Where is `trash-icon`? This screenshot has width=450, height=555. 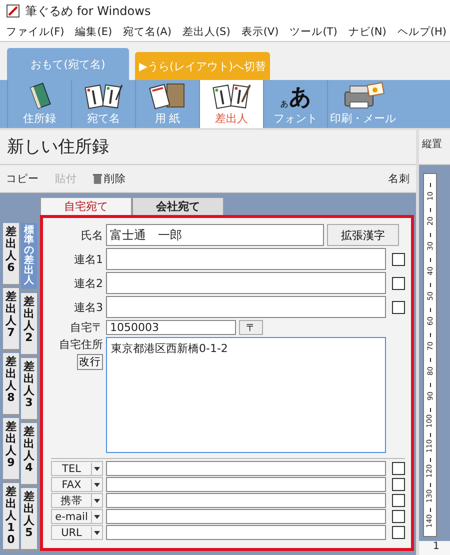 trash-icon is located at coordinates (97, 178).